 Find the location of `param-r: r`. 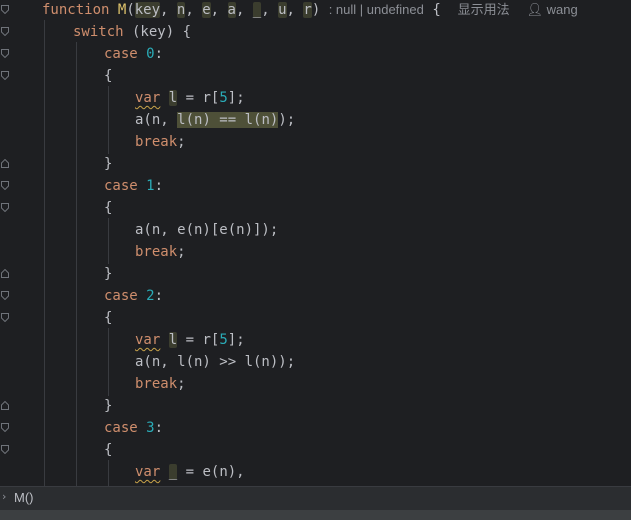

param-r: r is located at coordinates (307, 10).